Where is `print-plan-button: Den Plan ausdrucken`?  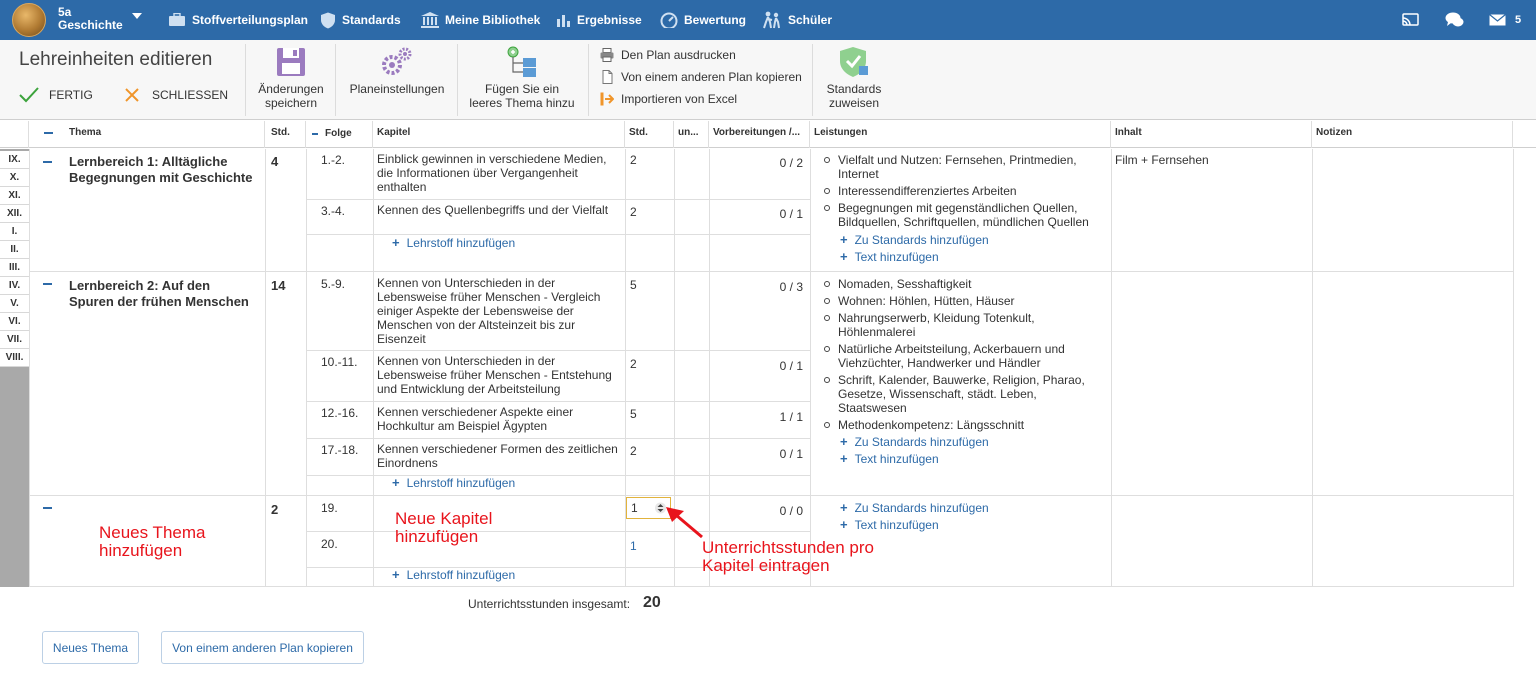
print-plan-button: Den Plan ausdrucken is located at coordinates (668, 55).